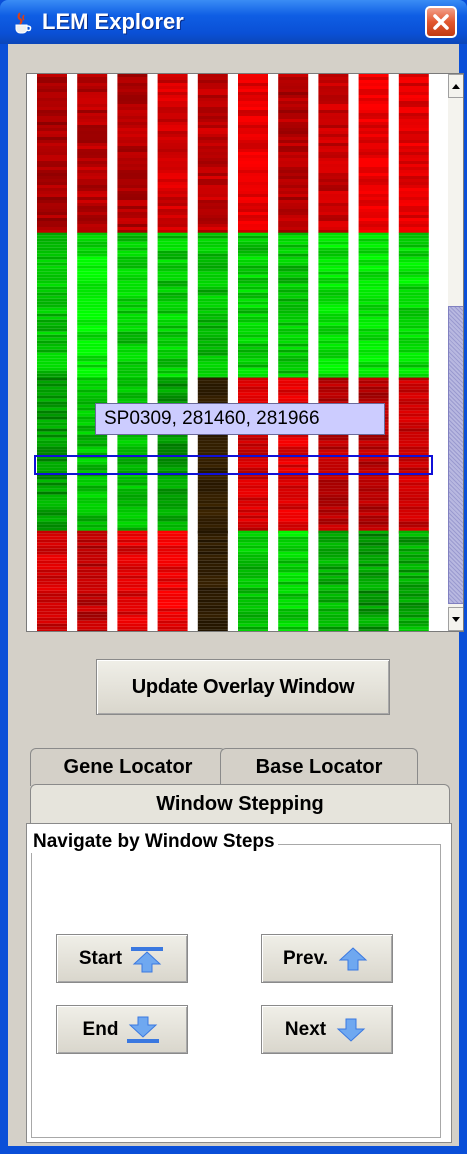 This screenshot has width=467, height=1154. What do you see at coordinates (441, 22) in the screenshot?
I see `close-button` at bounding box center [441, 22].